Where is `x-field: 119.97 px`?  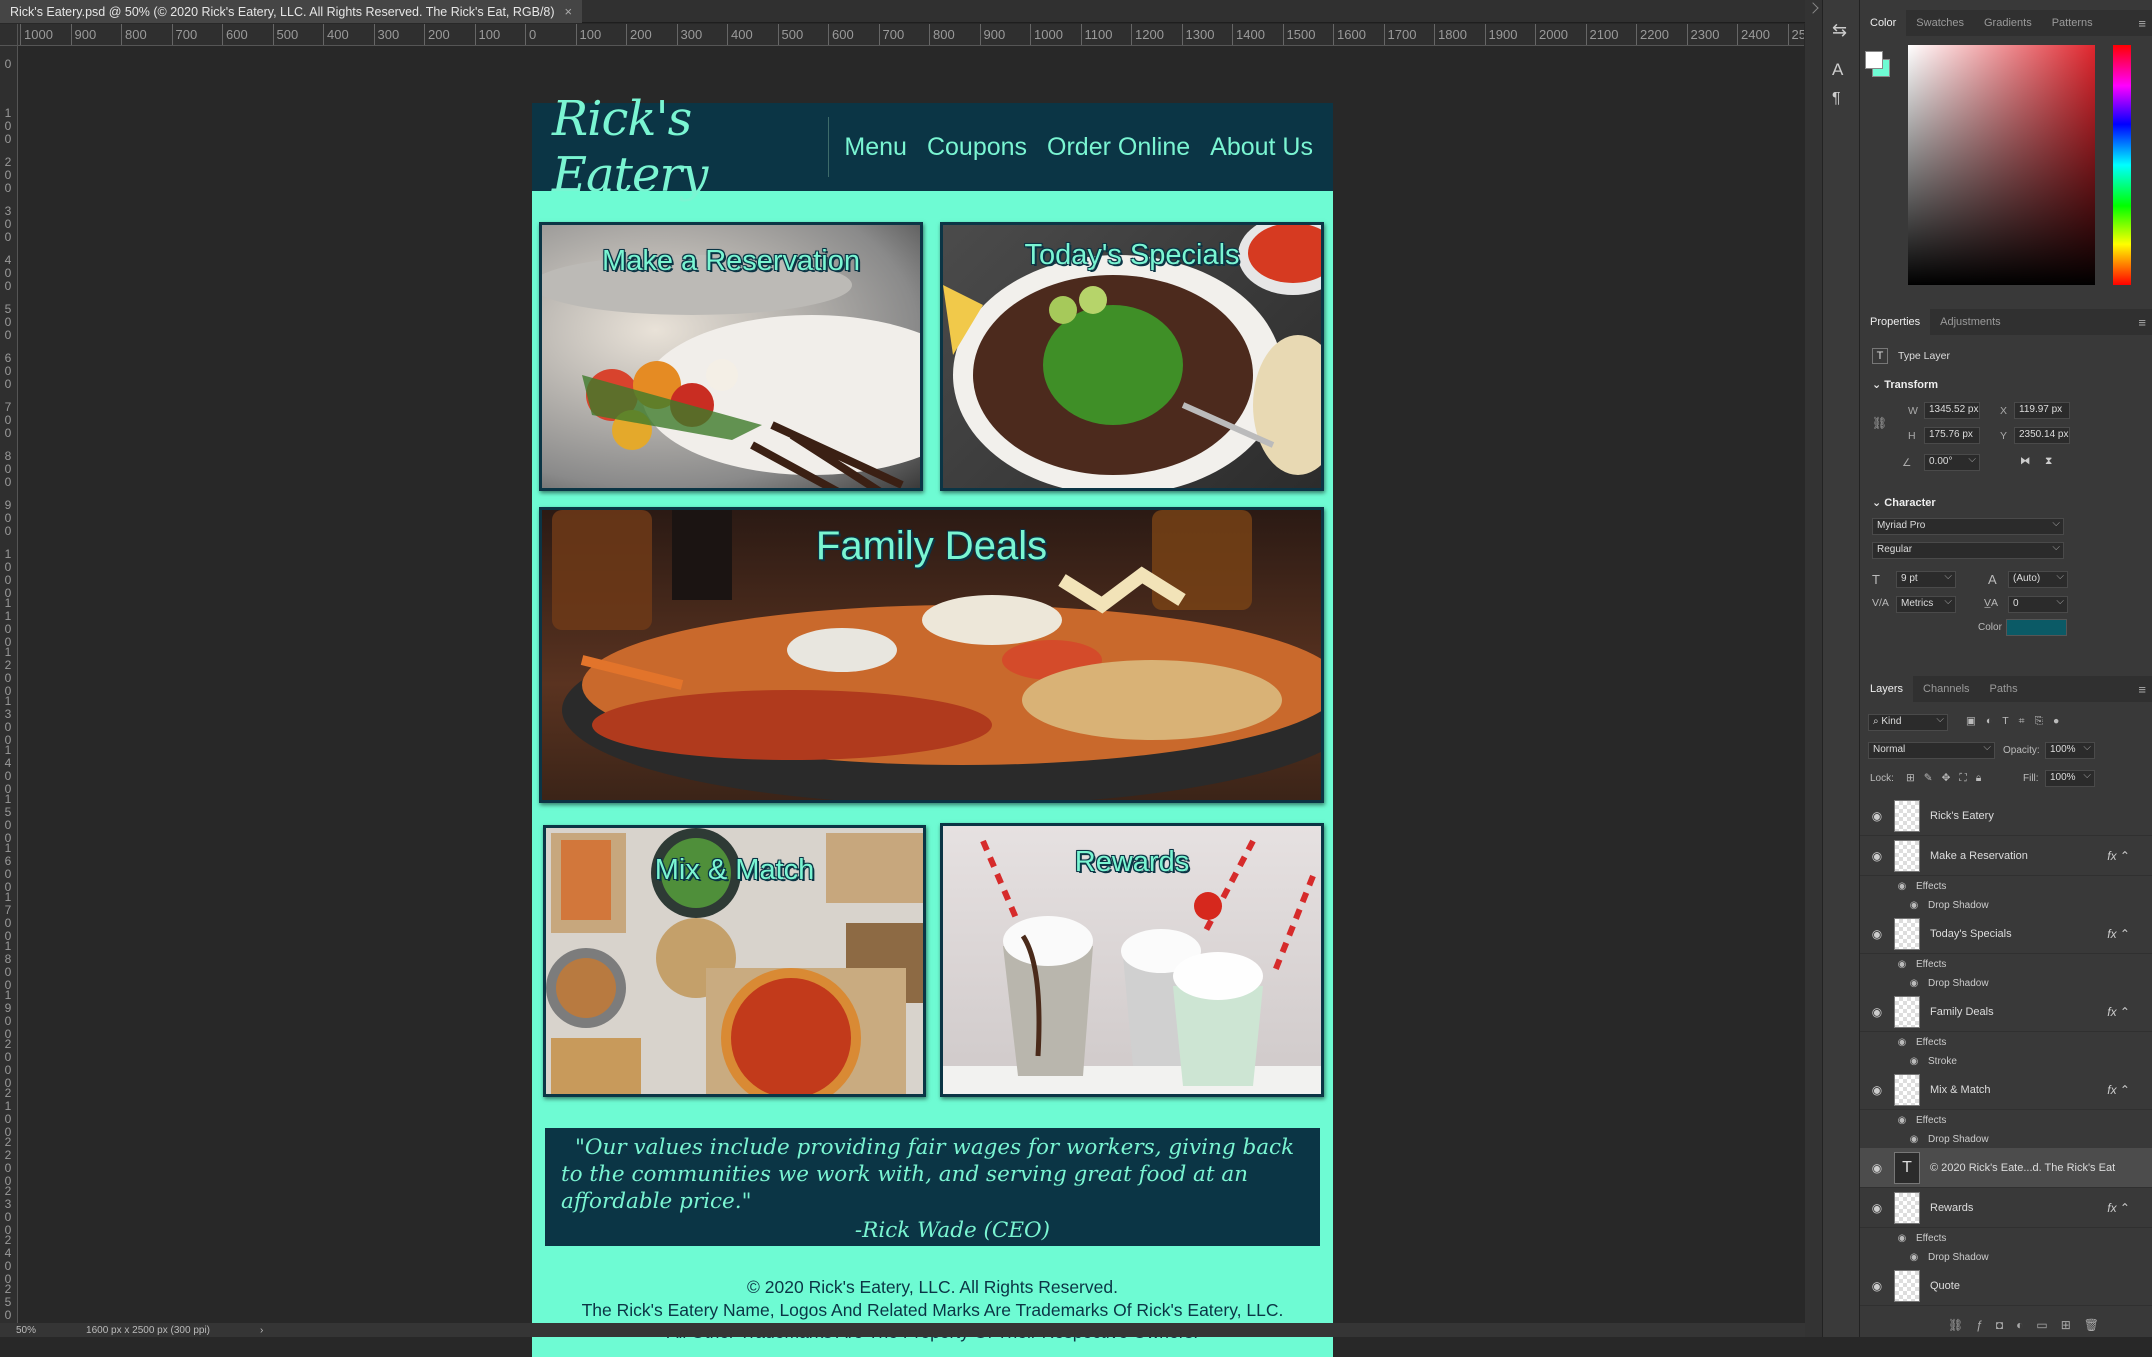
x-field: 119.97 px is located at coordinates (2042, 410).